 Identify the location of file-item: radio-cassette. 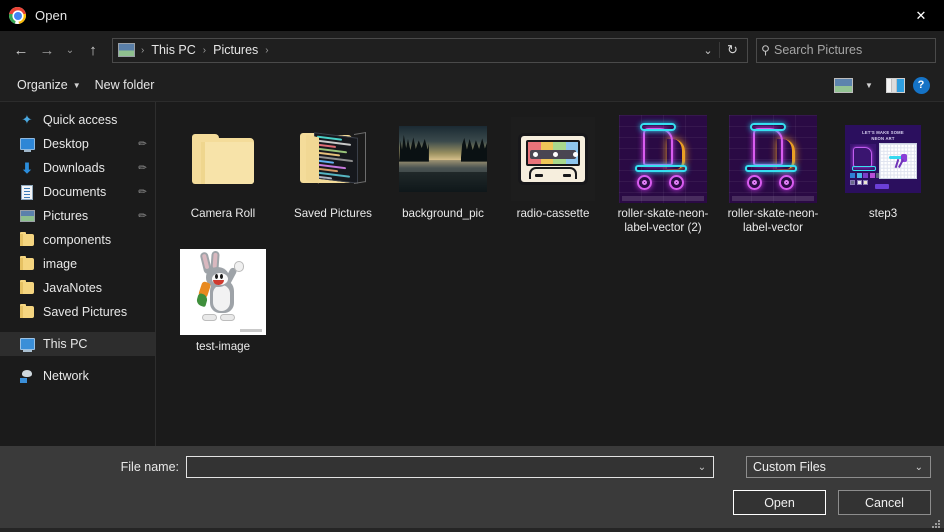
(553, 176).